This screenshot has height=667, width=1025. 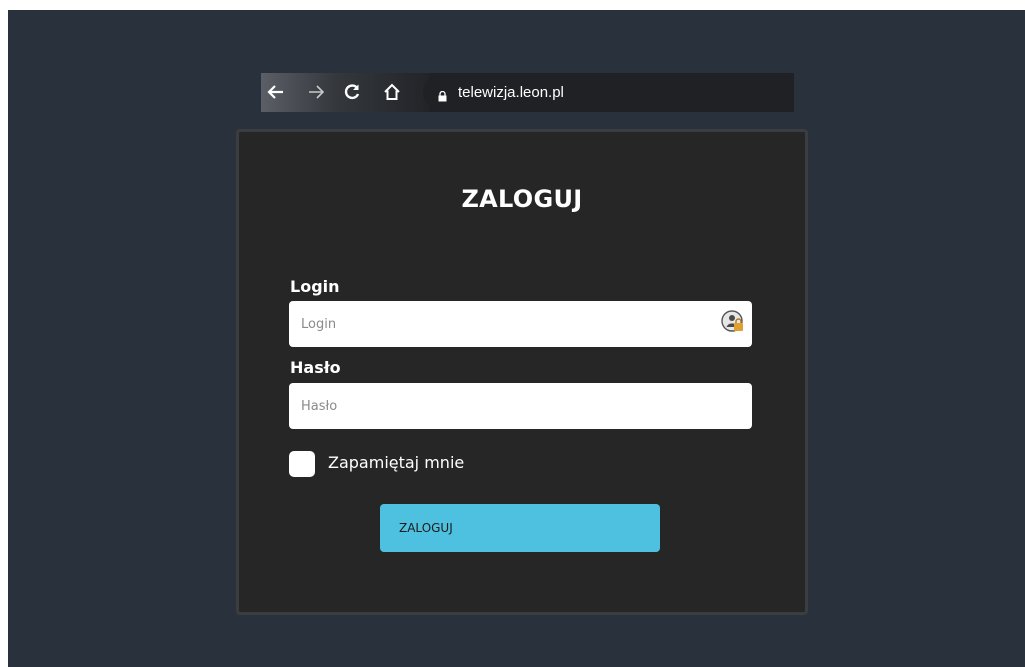 What do you see at coordinates (396, 463) in the screenshot?
I see `remember-me-label: Zapamiętaj mnie` at bounding box center [396, 463].